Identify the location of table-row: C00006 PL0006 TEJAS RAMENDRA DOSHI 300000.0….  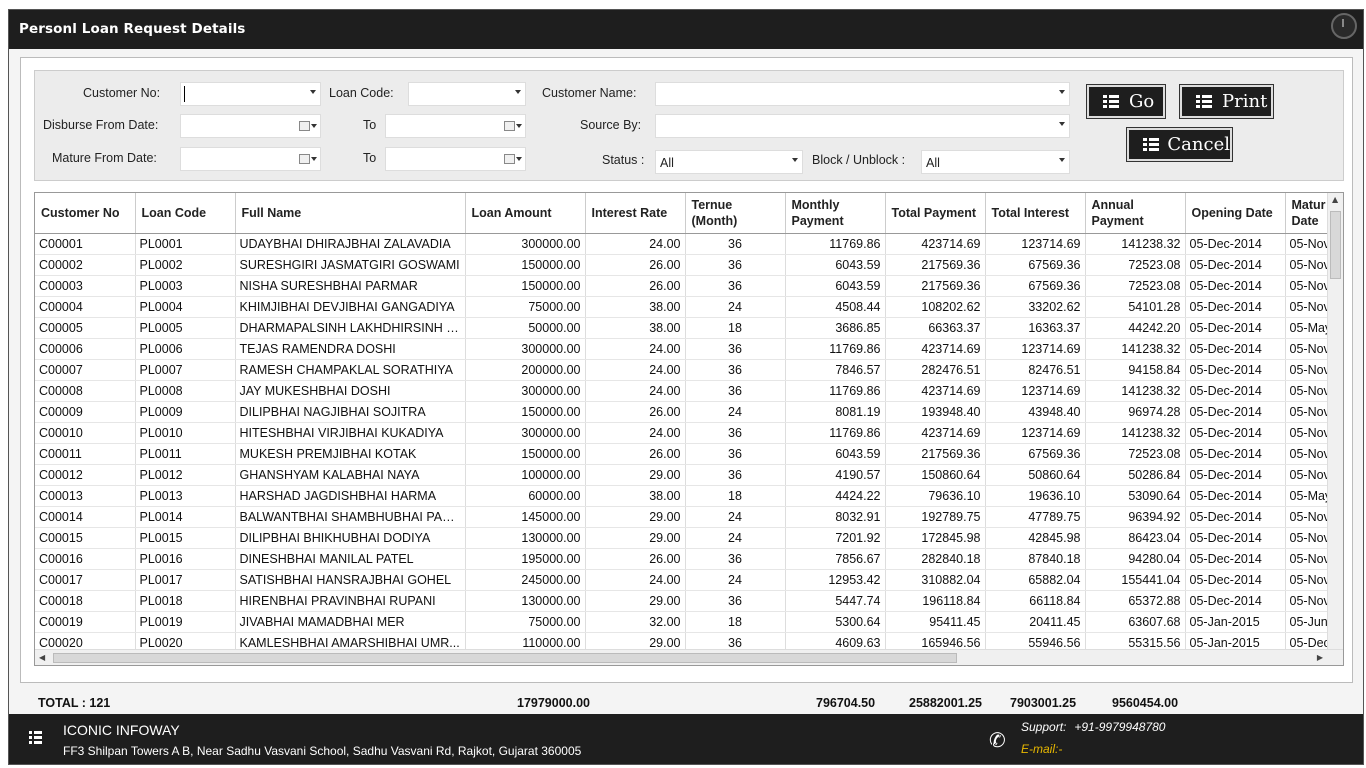
(689, 349).